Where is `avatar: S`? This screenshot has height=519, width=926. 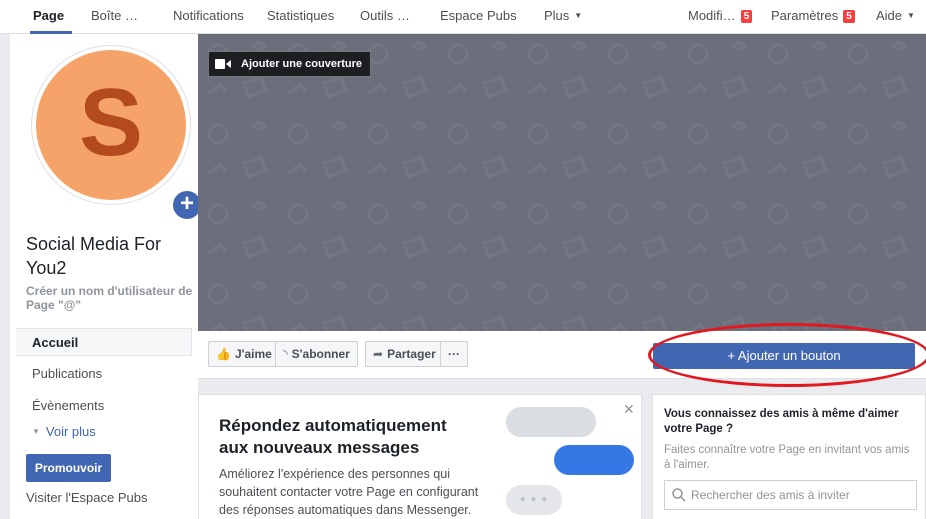 avatar: S is located at coordinates (111, 125).